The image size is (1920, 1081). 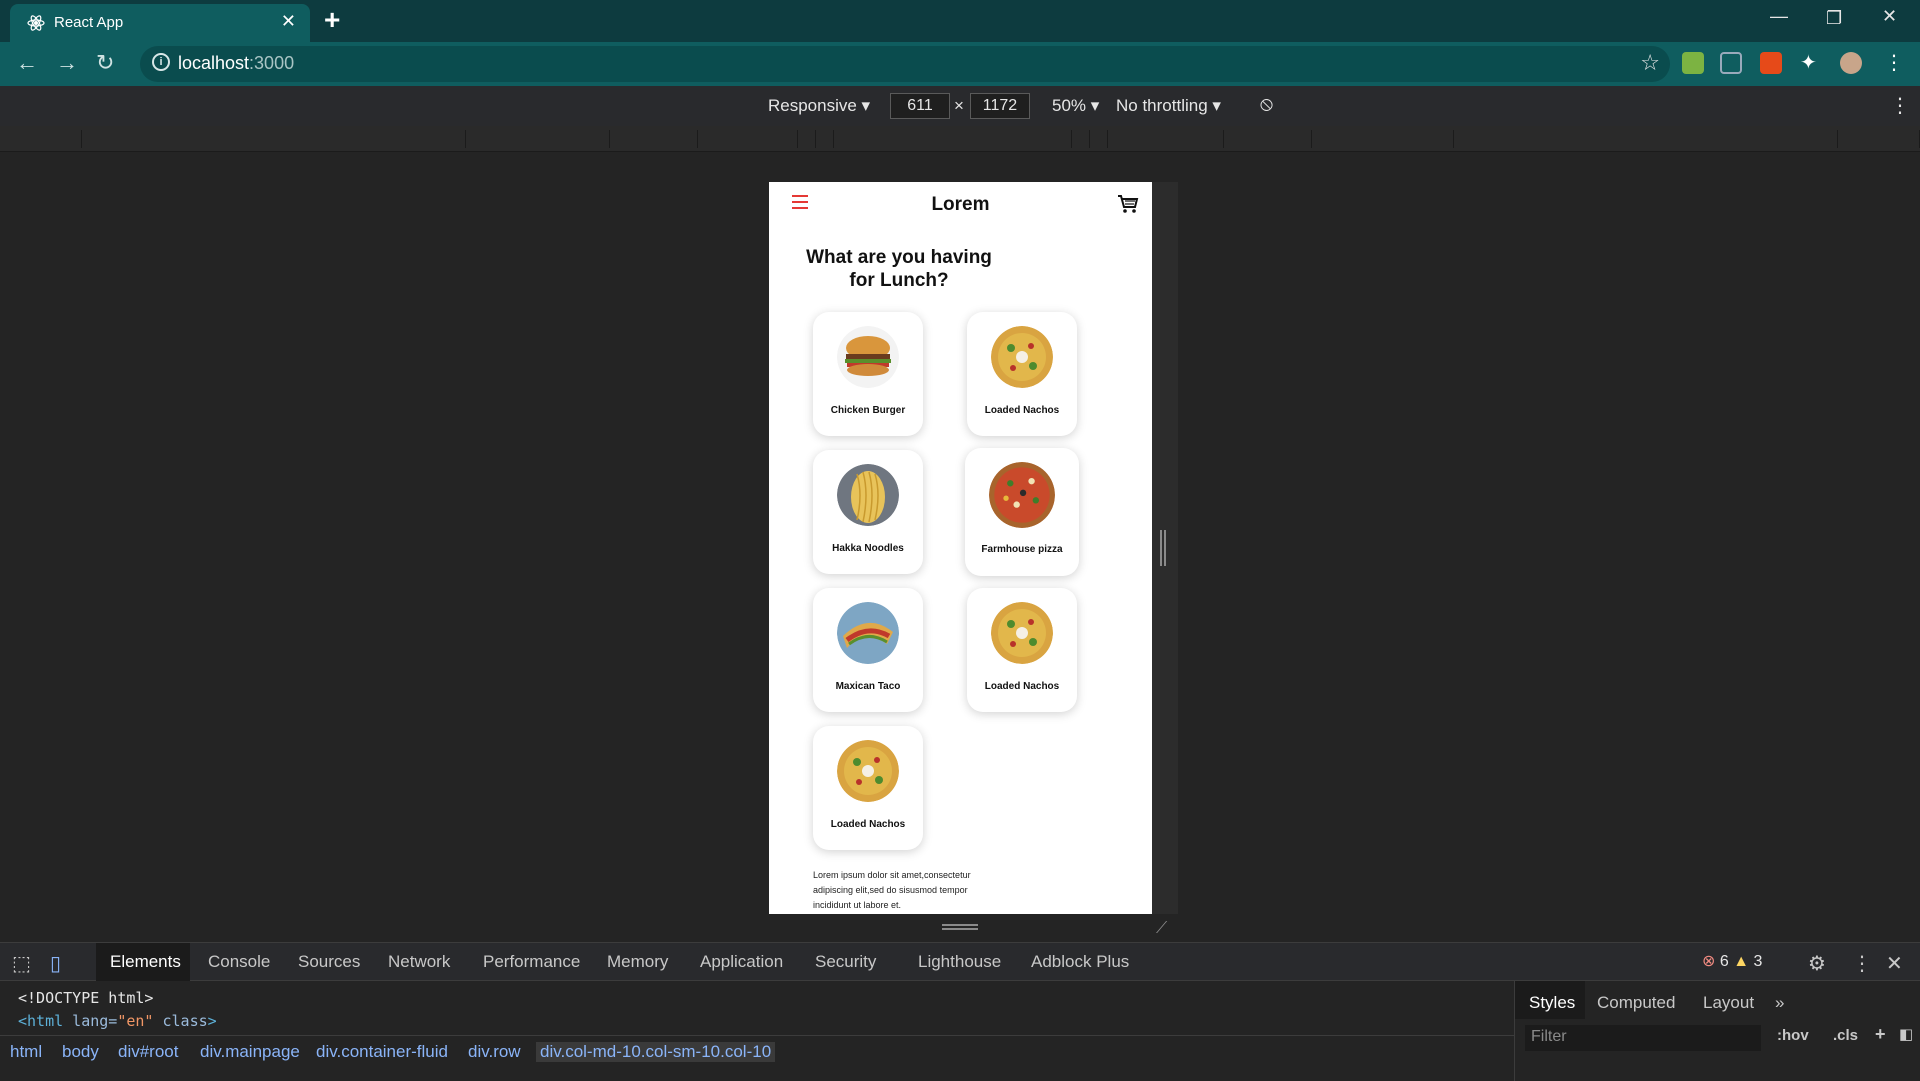 I want to click on dom-line-html: <html lang="en" class>, so click(x=117, y=1021).